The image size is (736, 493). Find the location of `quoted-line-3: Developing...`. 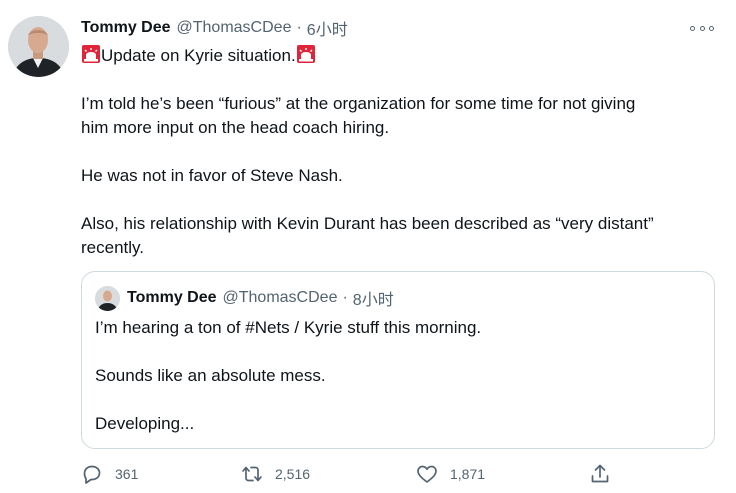

quoted-line-3: Developing... is located at coordinates (145, 423).